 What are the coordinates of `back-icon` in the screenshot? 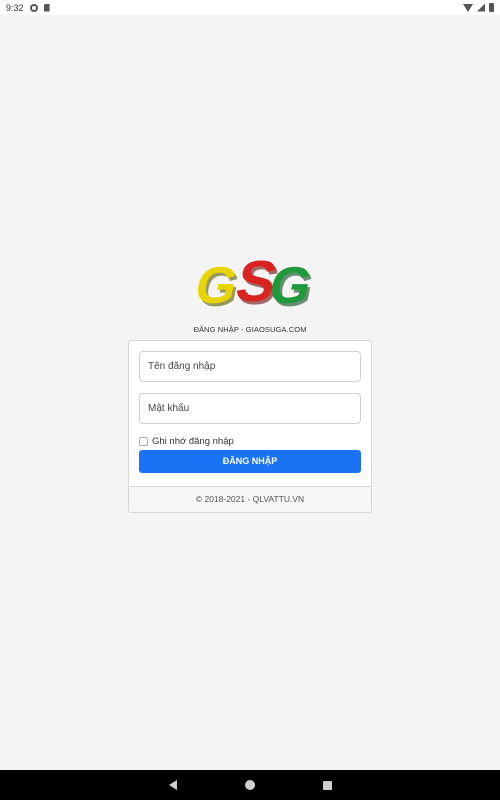 It's located at (172, 785).